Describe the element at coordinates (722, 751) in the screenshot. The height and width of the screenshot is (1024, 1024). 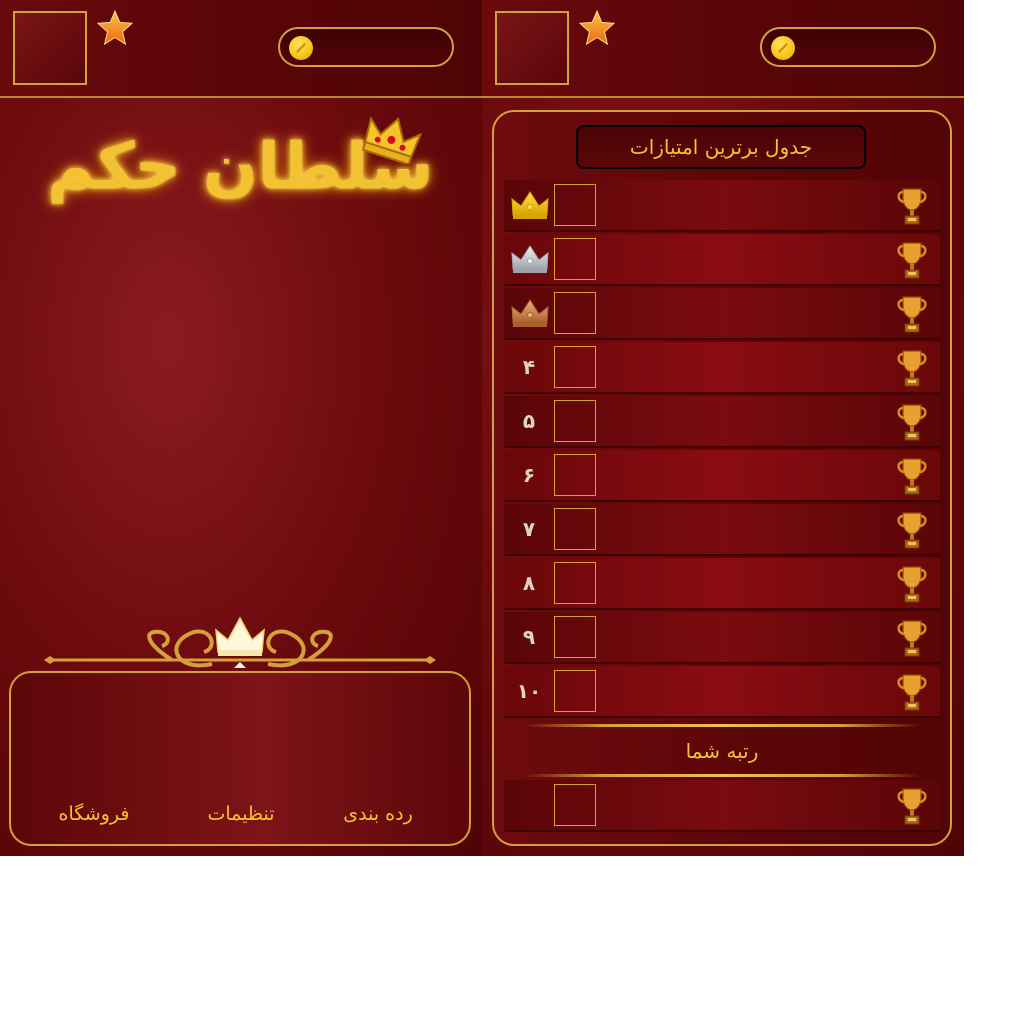
I see `your-rank-label: رتبه شما` at that location.